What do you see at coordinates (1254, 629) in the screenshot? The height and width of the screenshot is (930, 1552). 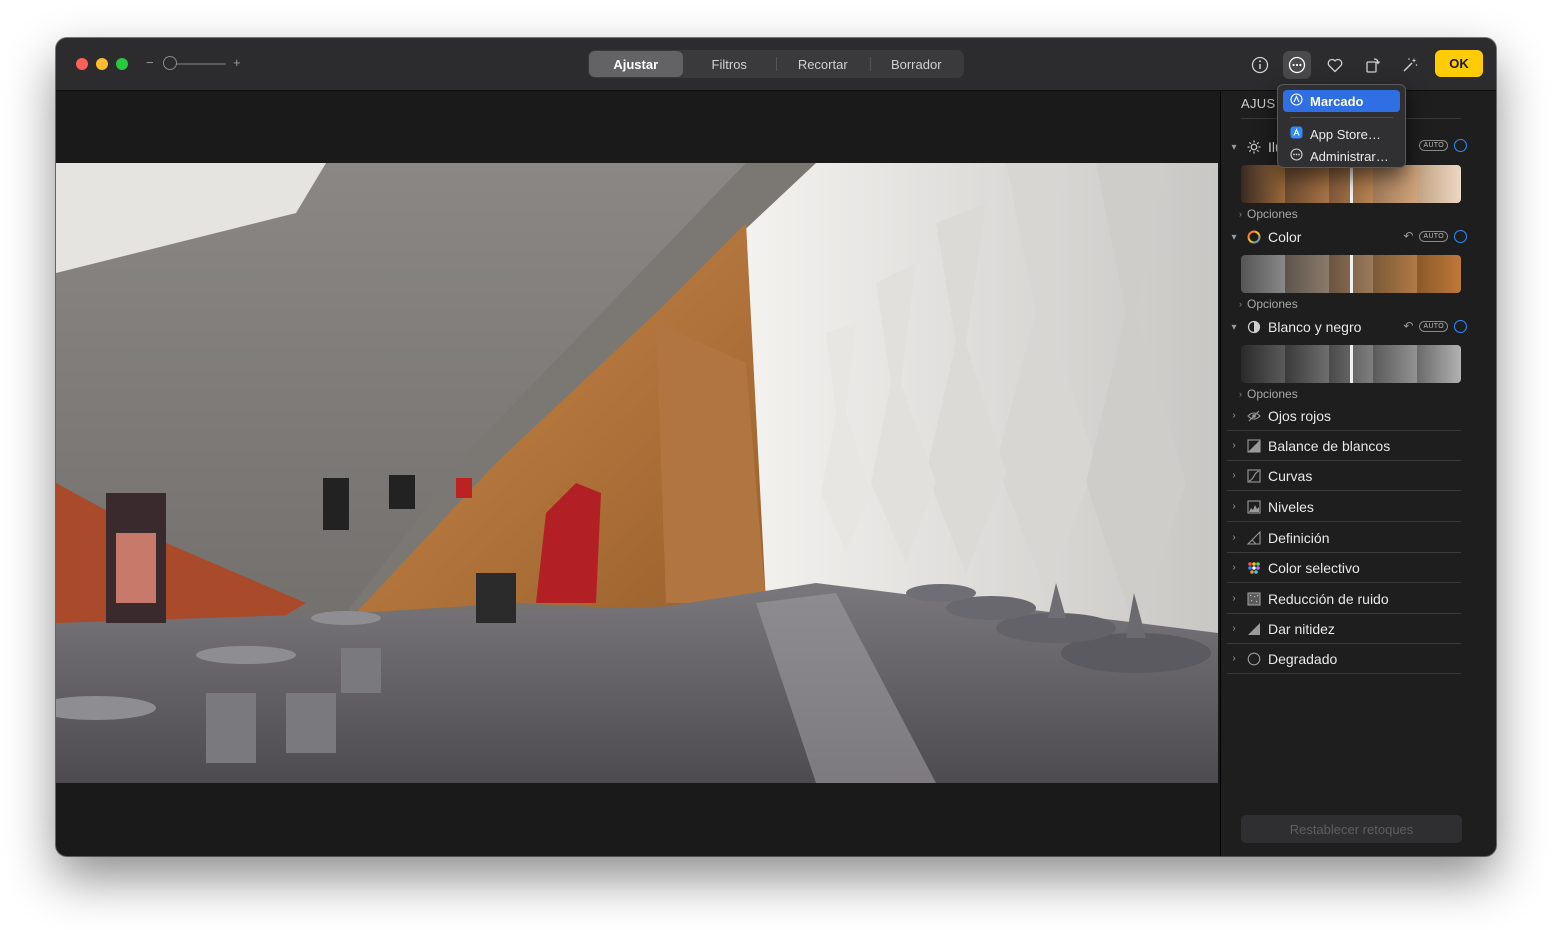 I see `sharpen-icon` at bounding box center [1254, 629].